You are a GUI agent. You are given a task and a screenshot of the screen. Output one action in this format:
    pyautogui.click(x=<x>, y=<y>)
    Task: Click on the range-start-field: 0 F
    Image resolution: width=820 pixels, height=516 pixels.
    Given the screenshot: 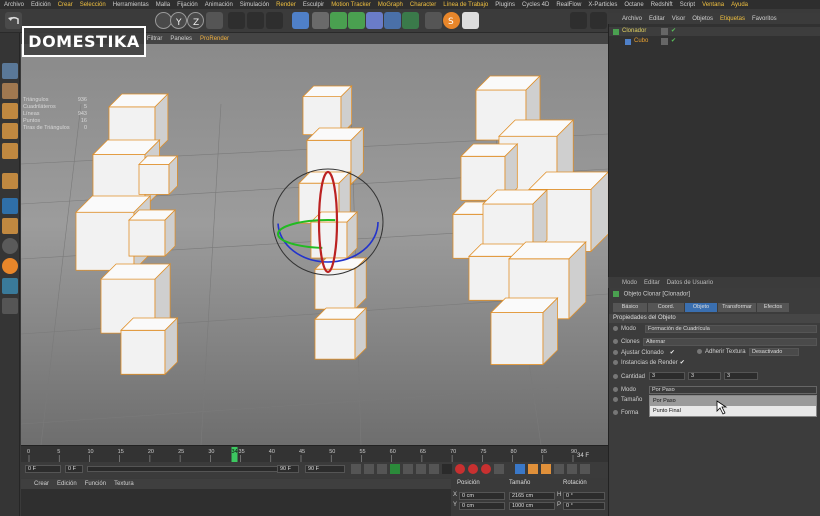 What is the action you would take?
    pyautogui.click(x=74, y=469)
    